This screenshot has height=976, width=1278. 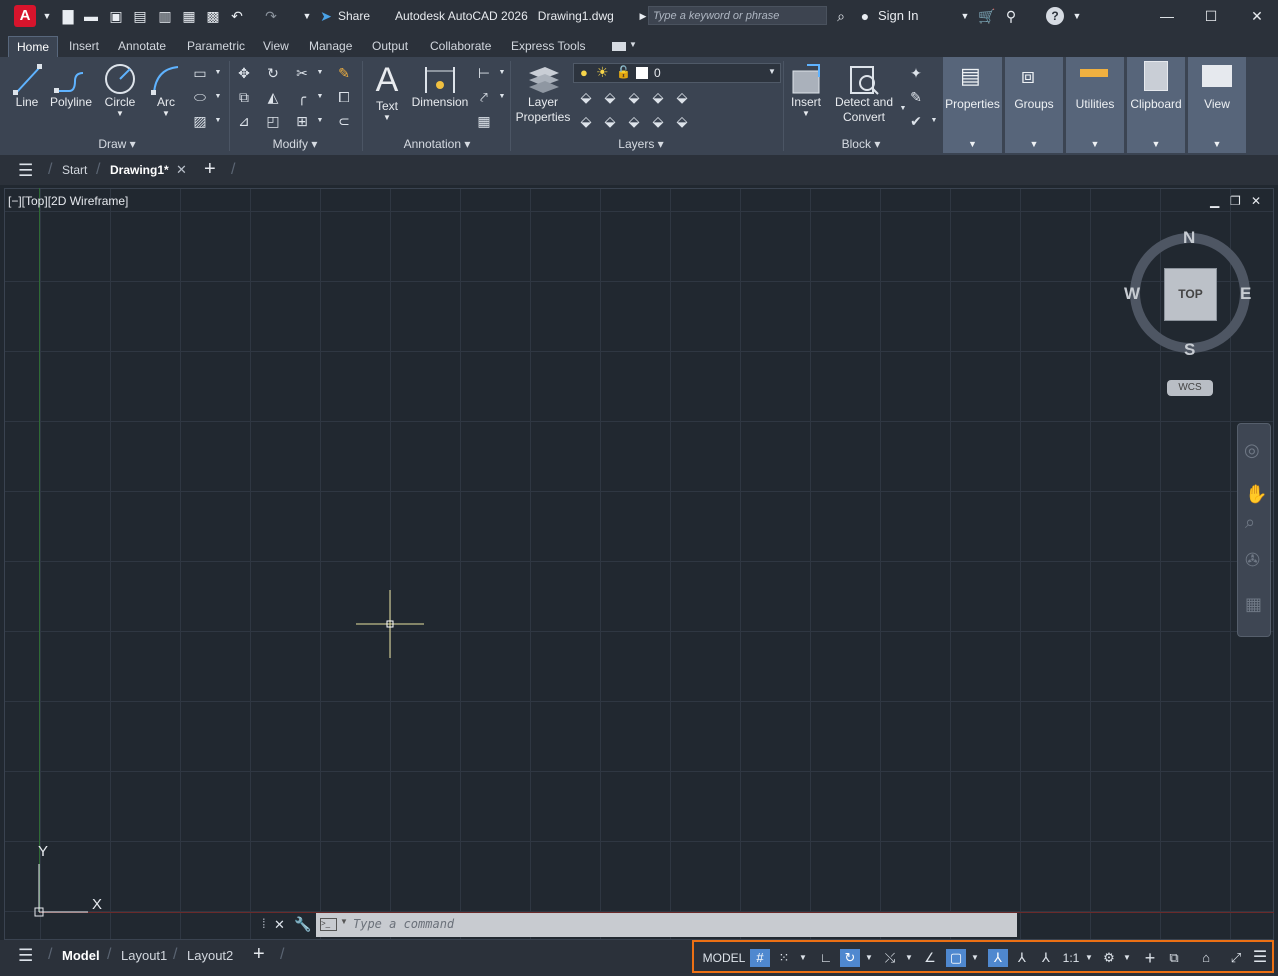 I want to click on tab-insert: Insert, so click(x=84, y=47).